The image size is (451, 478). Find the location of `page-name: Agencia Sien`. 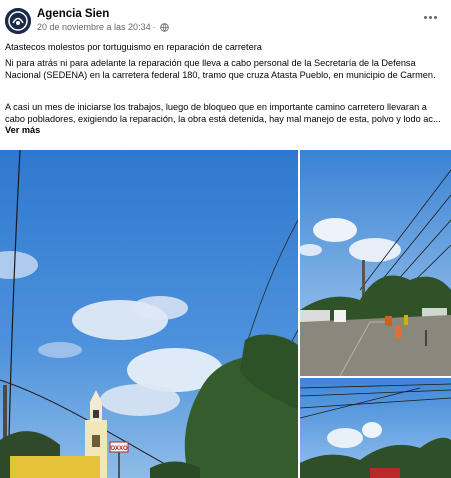

page-name: Agencia Sien is located at coordinates (73, 14).